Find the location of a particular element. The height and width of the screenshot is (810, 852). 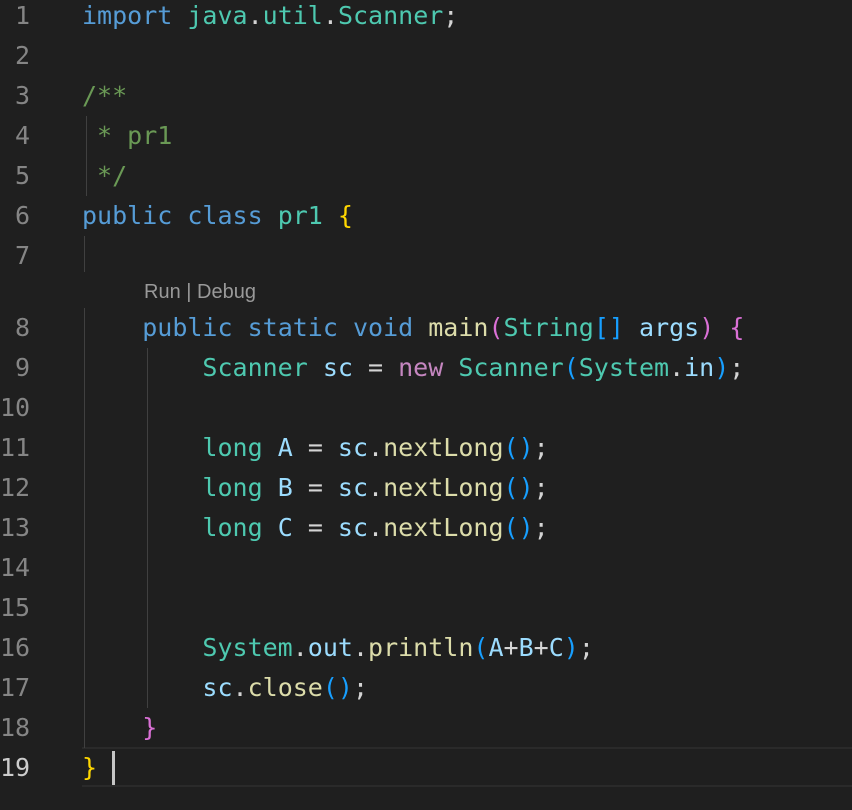

code-line: Scanner sc = new Scanner(System.in); is located at coordinates (413, 368).